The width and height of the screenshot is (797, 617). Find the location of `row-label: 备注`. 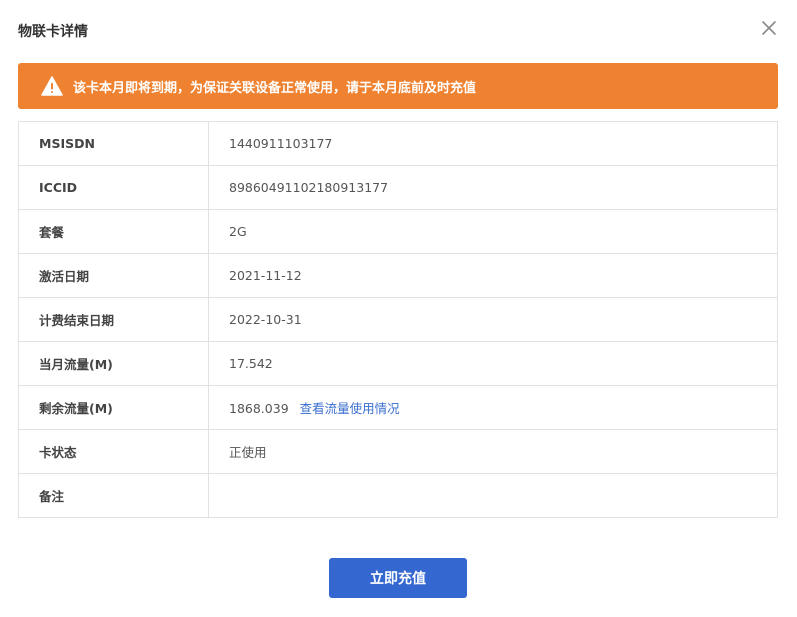

row-label: 备注 is located at coordinates (113, 495).